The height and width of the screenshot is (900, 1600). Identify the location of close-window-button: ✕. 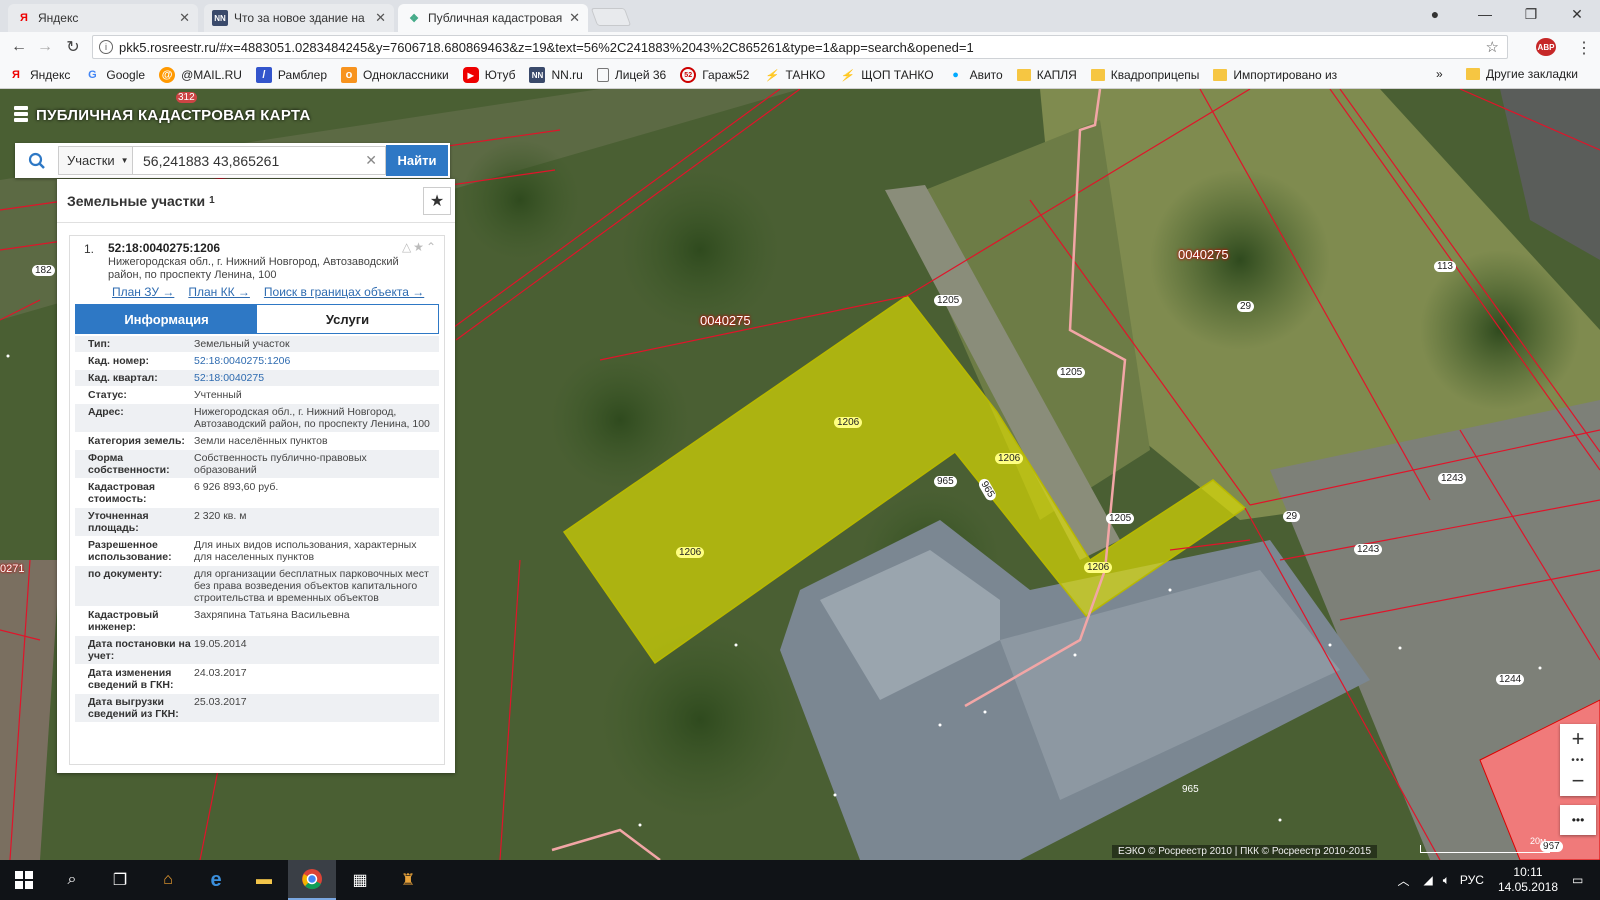
(1577, 14).